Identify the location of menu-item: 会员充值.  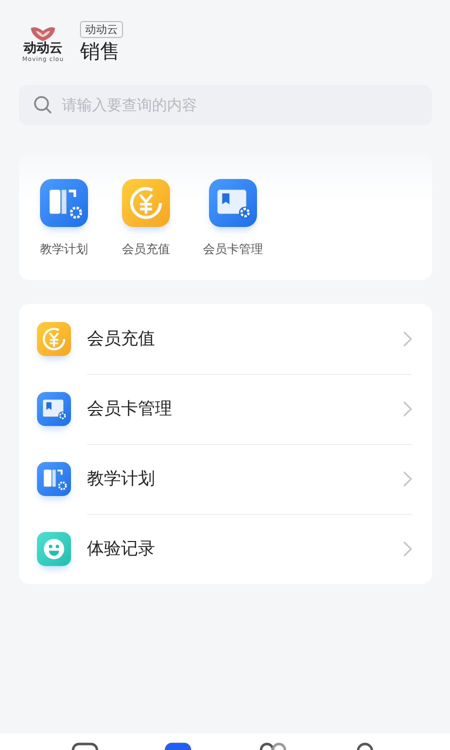
(225, 339).